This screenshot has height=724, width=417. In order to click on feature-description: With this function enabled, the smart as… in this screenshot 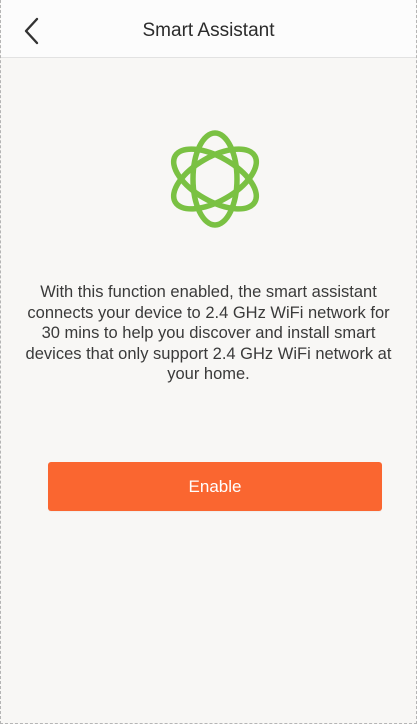, I will do `click(208, 333)`.